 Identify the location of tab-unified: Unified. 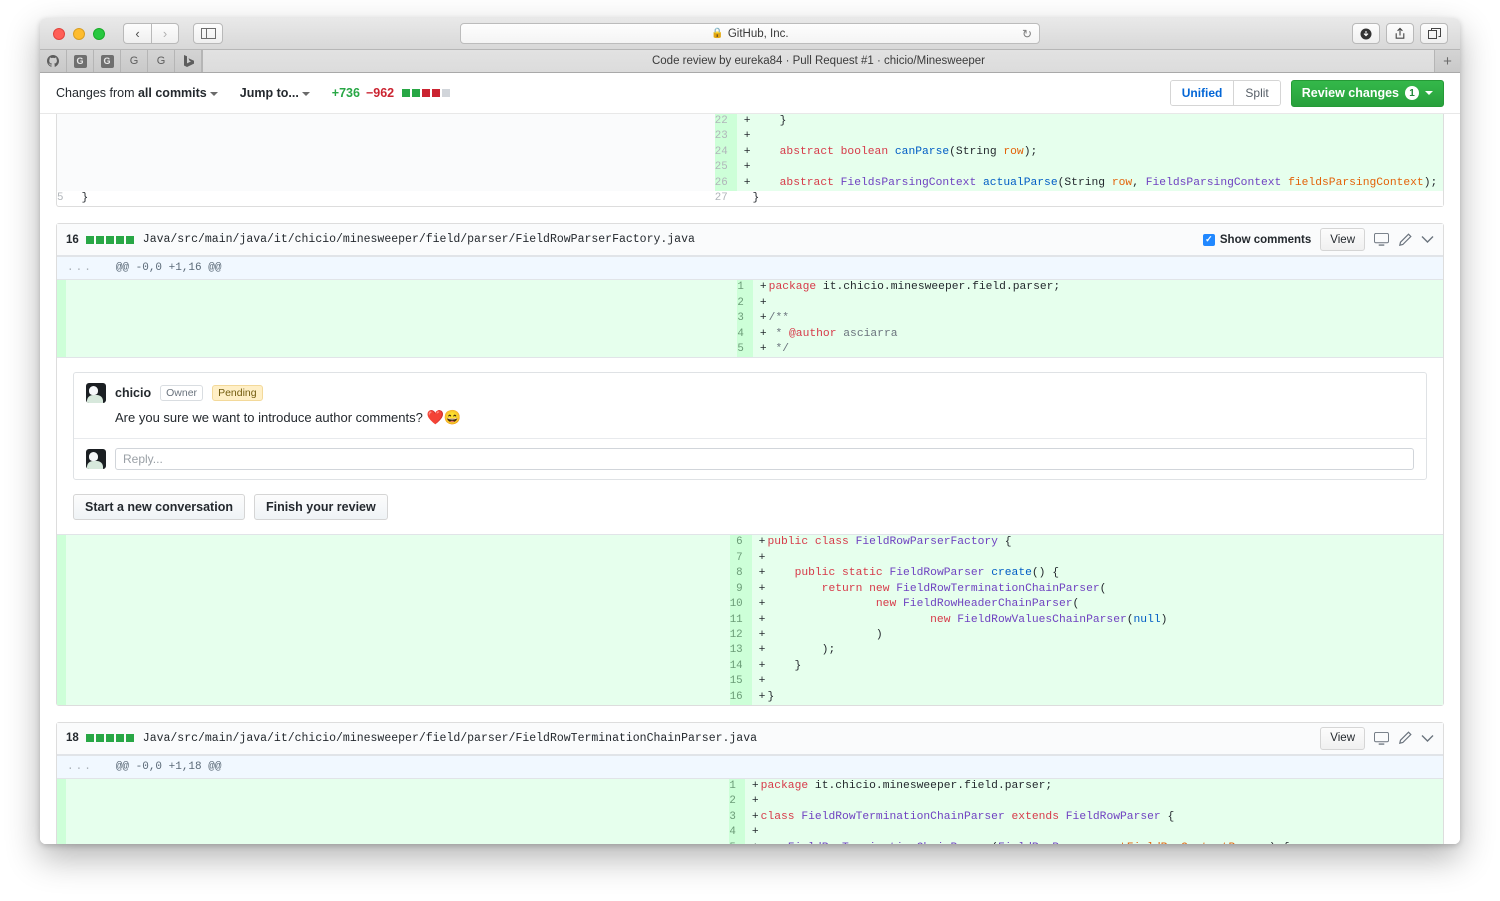
(1202, 93).